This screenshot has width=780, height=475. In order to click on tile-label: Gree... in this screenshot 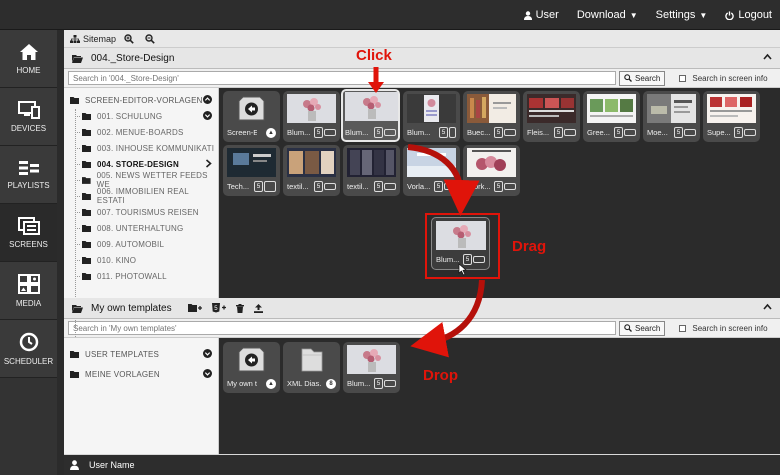, I will do `click(598, 132)`.